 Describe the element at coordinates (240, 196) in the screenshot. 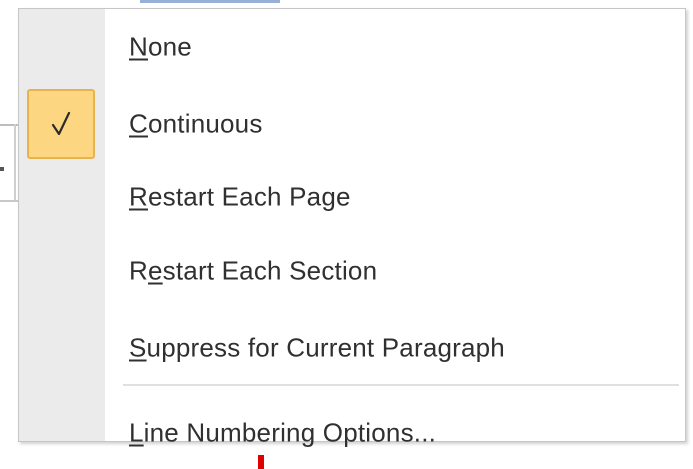

I see `menu-item-label: Restart Each Page` at that location.